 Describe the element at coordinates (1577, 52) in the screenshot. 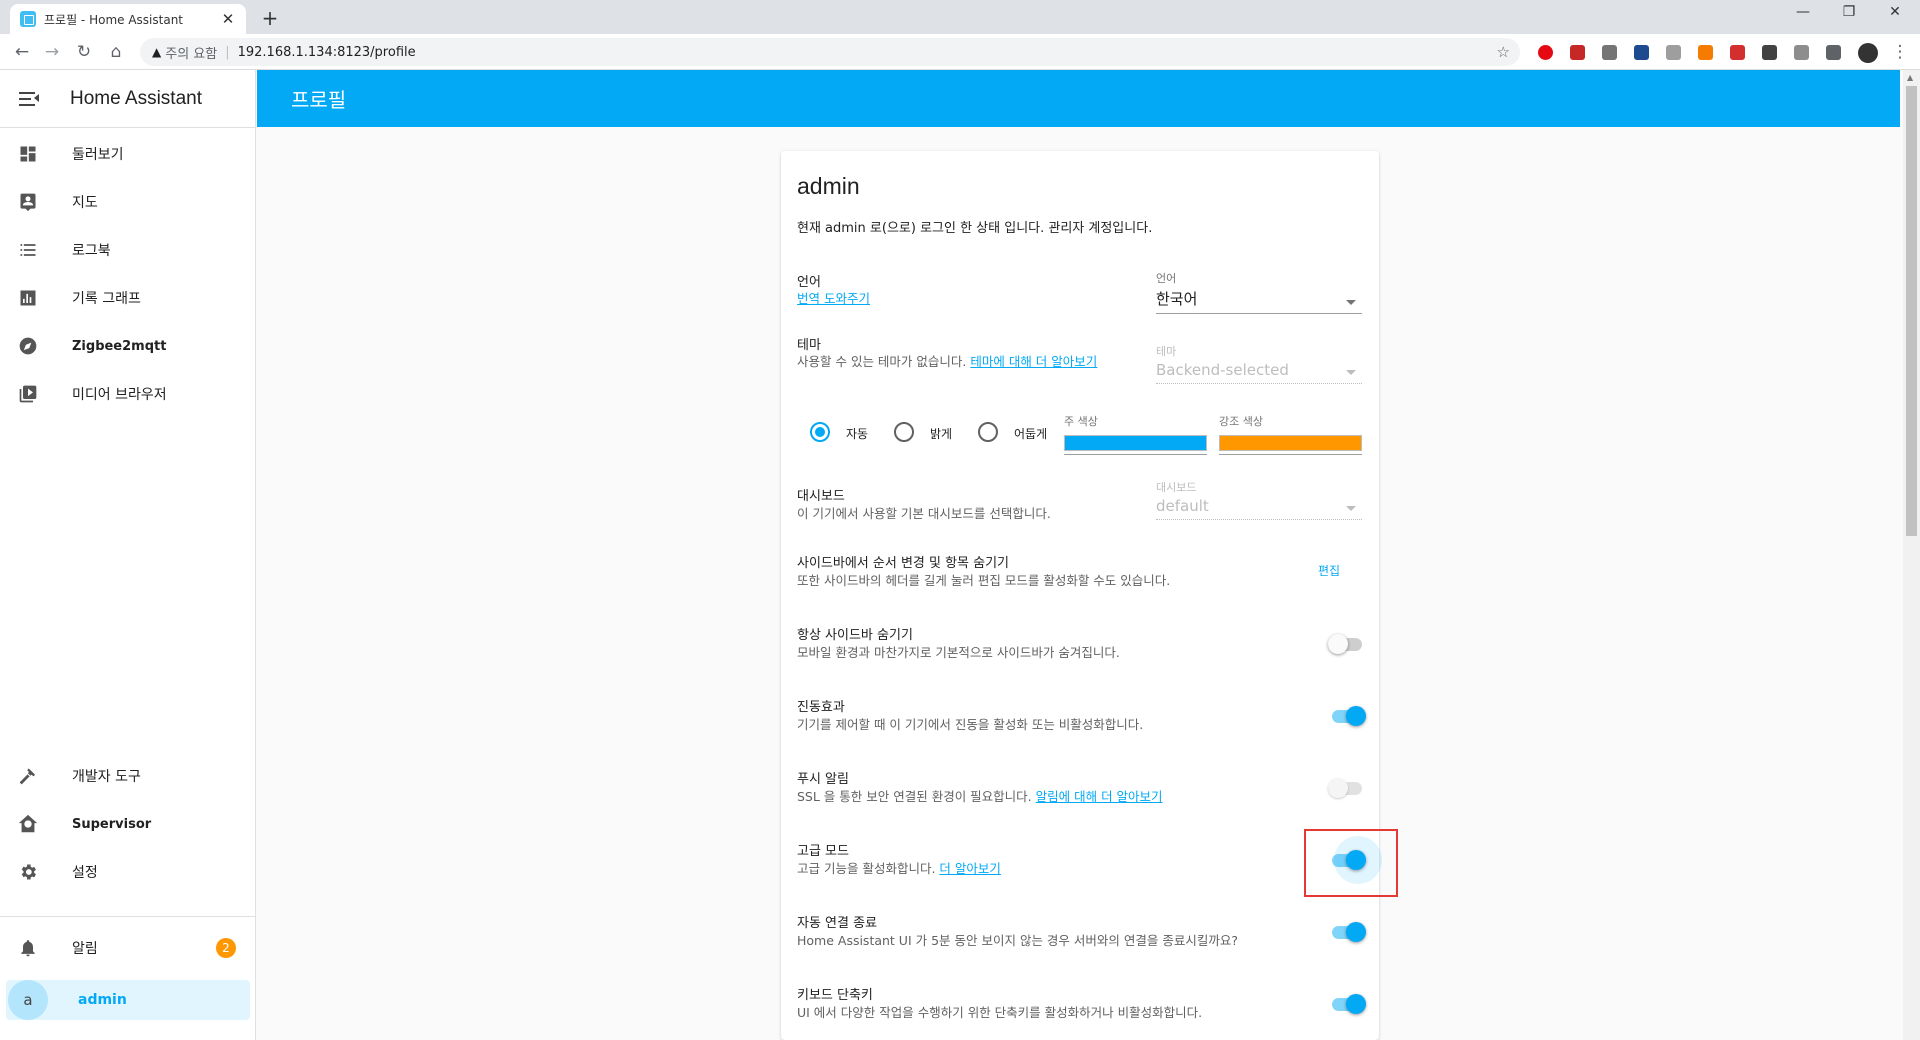

I see `extension-red-badge-icon` at that location.